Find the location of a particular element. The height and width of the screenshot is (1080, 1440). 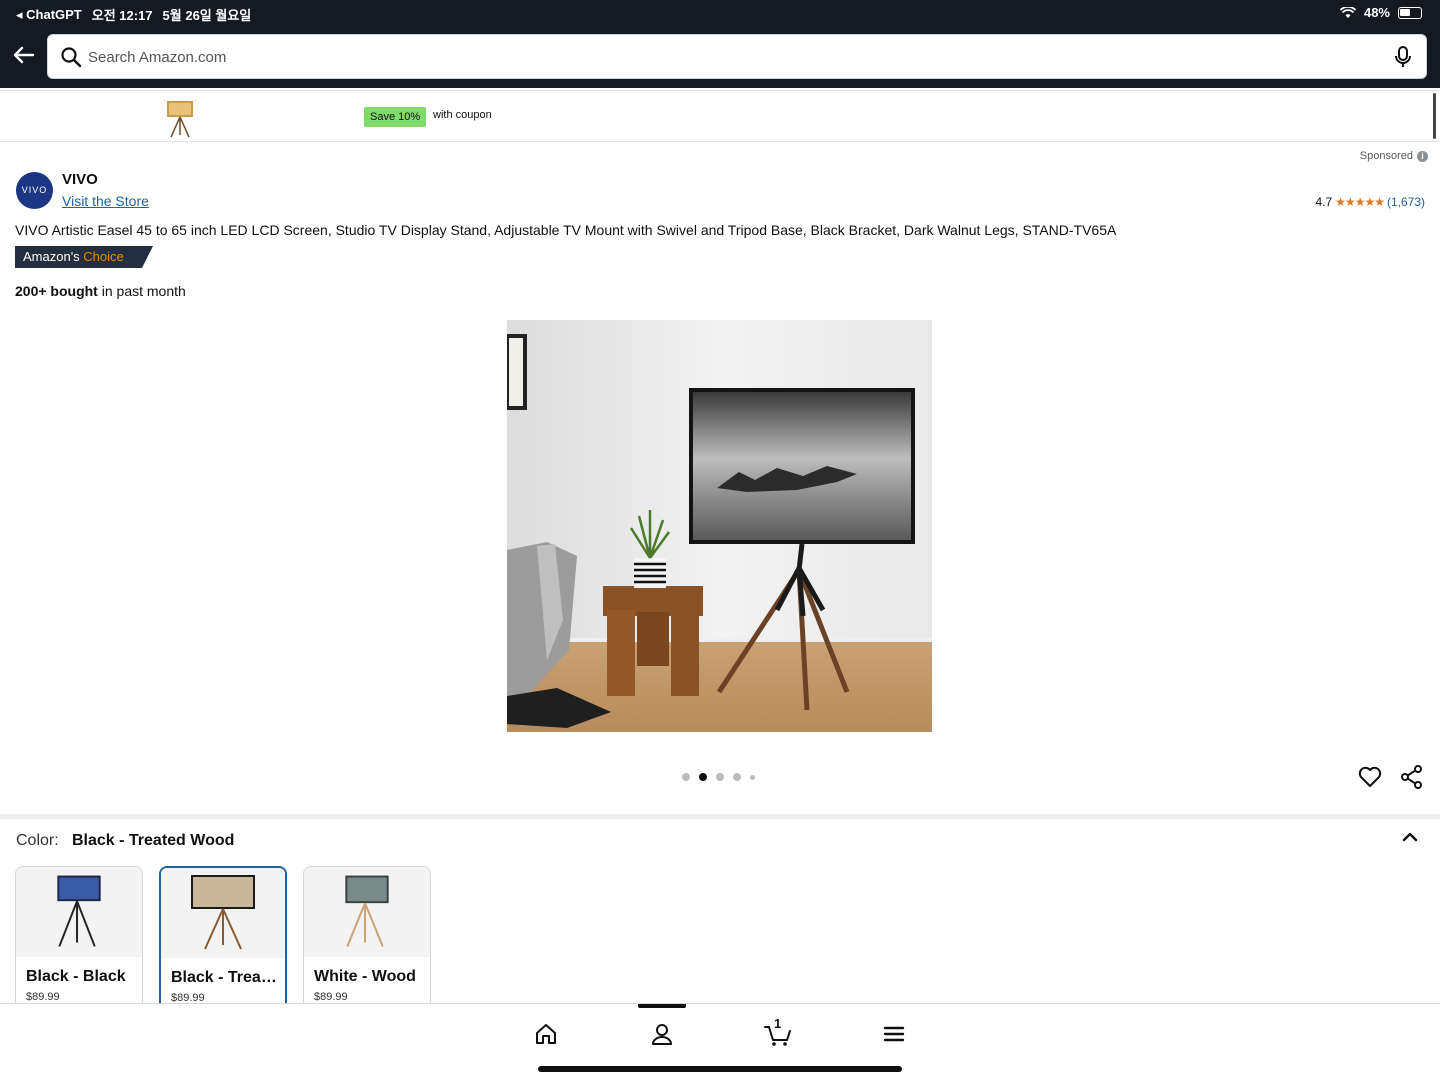

swatch-label: Black - Treated Wood is located at coordinates (226, 977).